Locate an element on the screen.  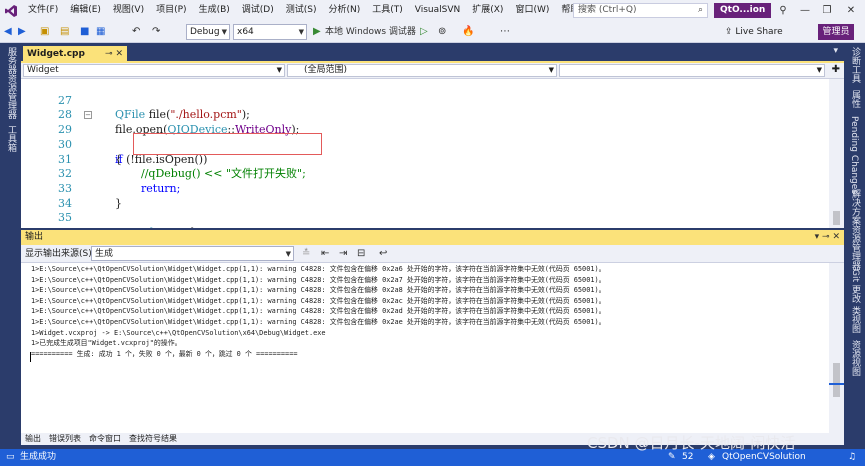
attach-icon: ⊚ is located at coordinates (442, 32).